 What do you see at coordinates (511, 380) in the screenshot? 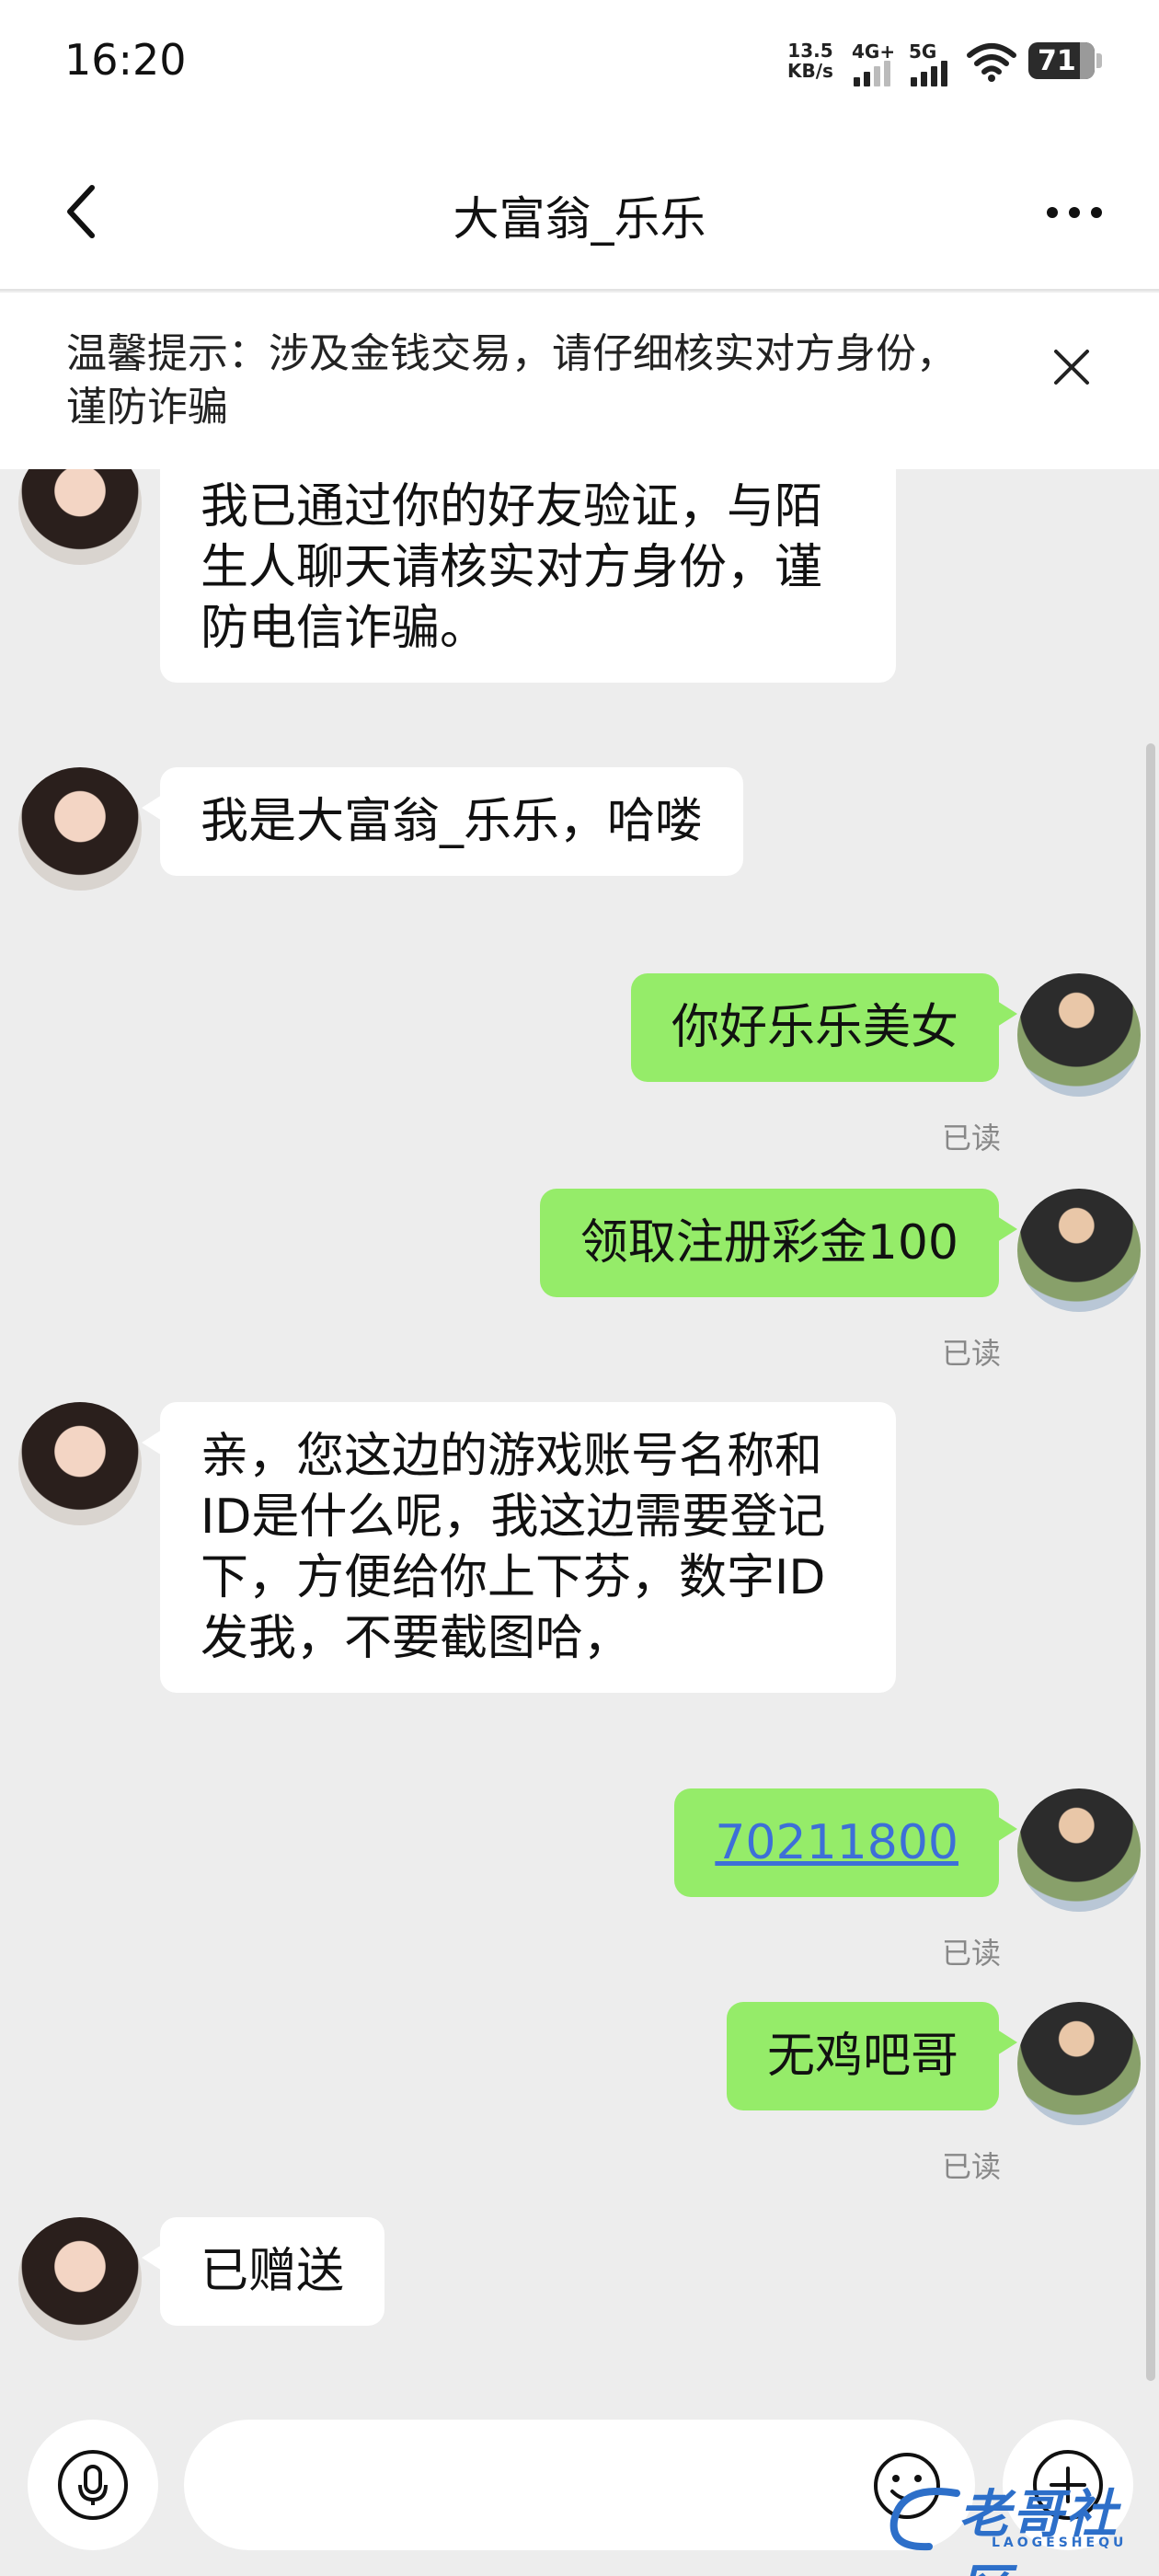
I see `warning-text: 温馨提示：涉及金钱交易，请仔细核实对方身份，谨防诈骗` at bounding box center [511, 380].